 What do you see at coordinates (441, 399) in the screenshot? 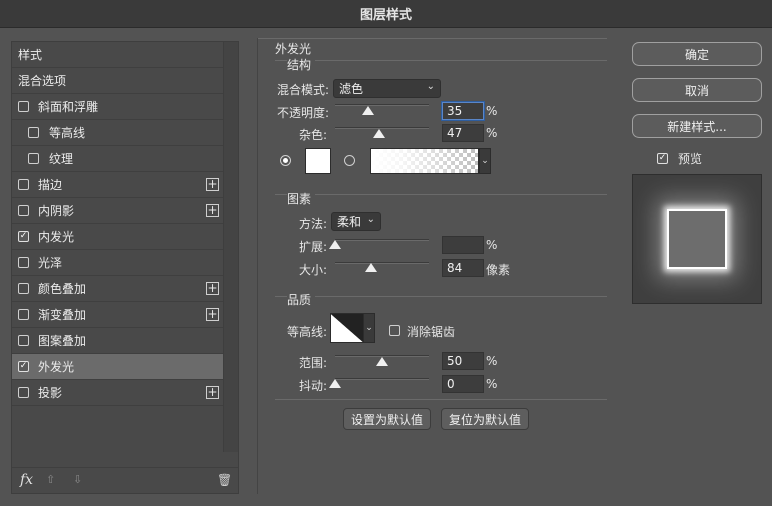
I see `quality-bottom-divider` at bounding box center [441, 399].